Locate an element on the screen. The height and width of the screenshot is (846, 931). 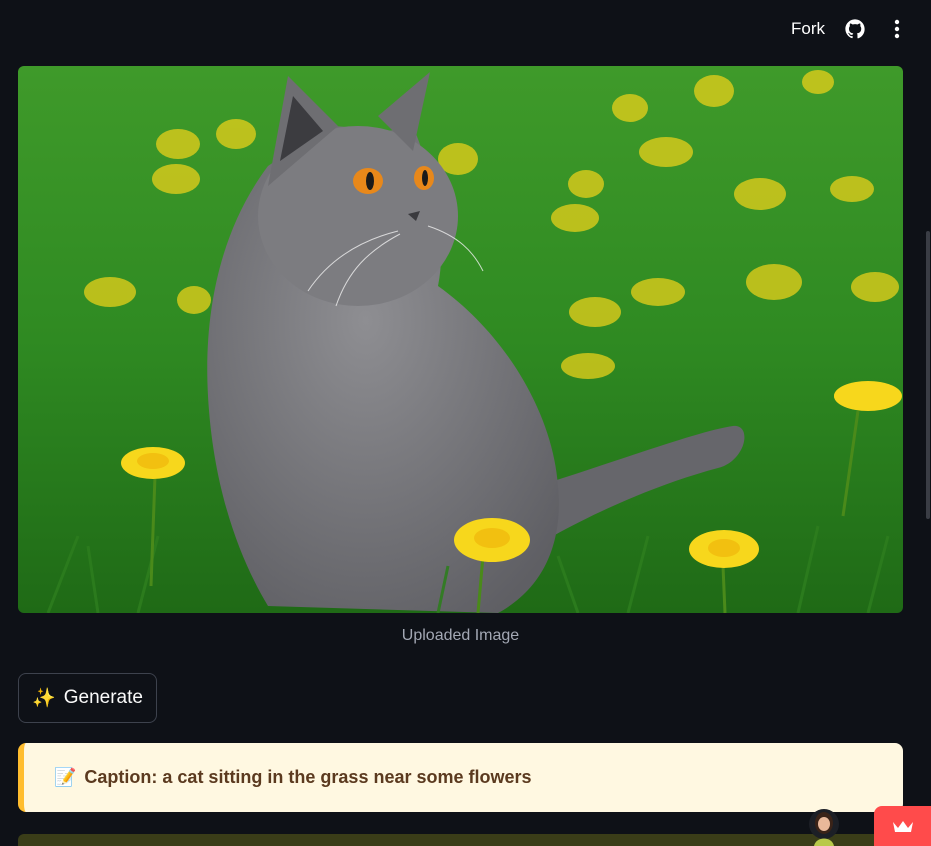
generate-button-label: Generate is located at coordinates (103, 697).